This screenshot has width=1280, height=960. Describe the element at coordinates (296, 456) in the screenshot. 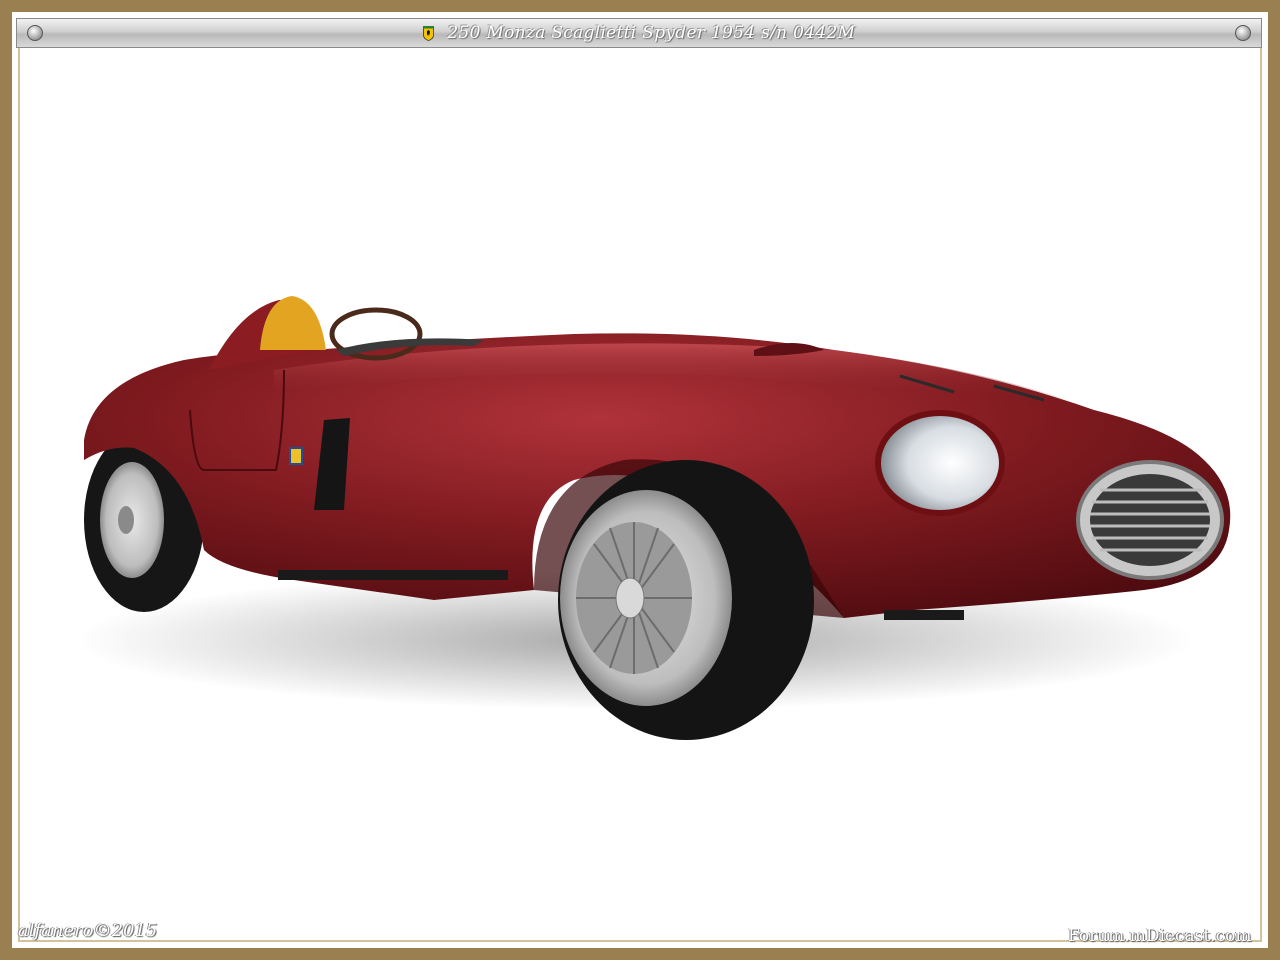

I see `side-emblem-icon` at that location.